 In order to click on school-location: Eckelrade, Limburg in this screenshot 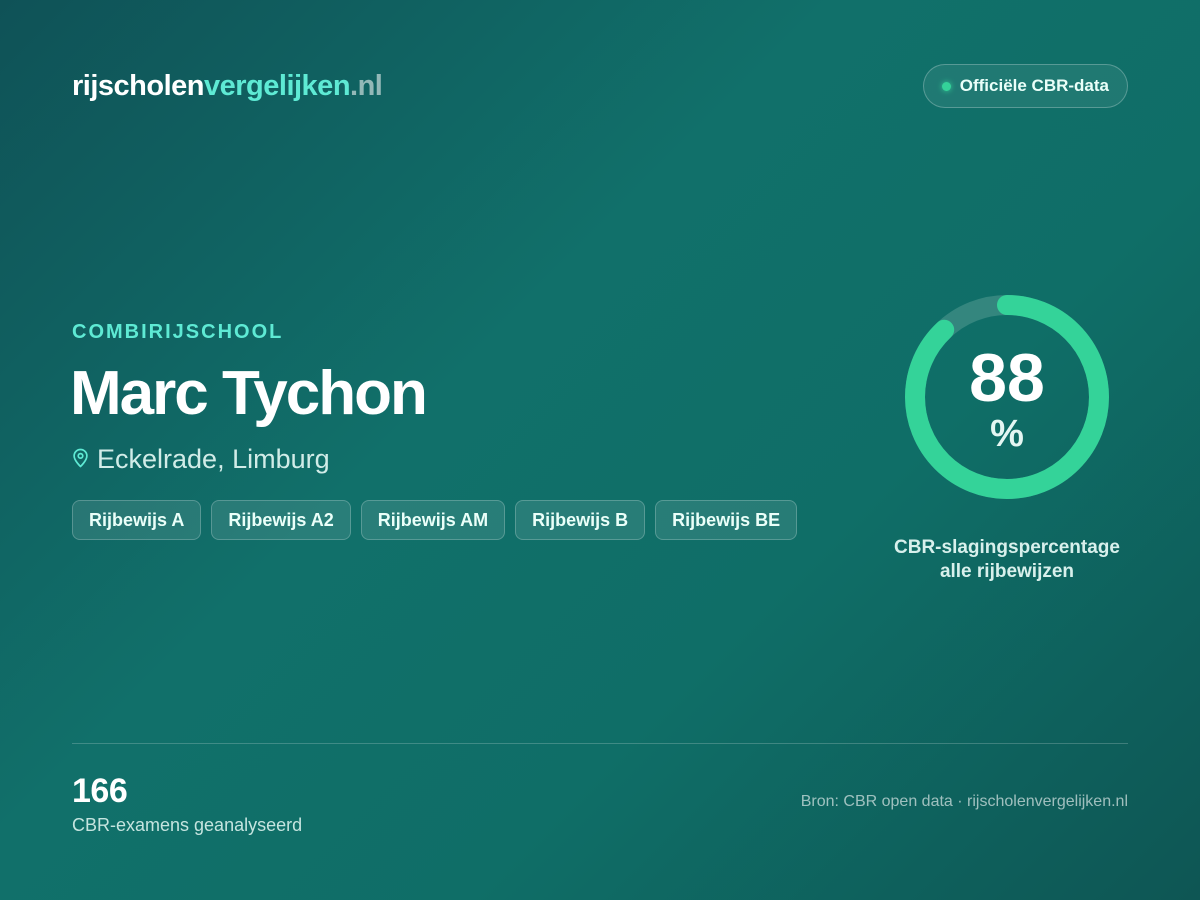, I will do `click(201, 459)`.